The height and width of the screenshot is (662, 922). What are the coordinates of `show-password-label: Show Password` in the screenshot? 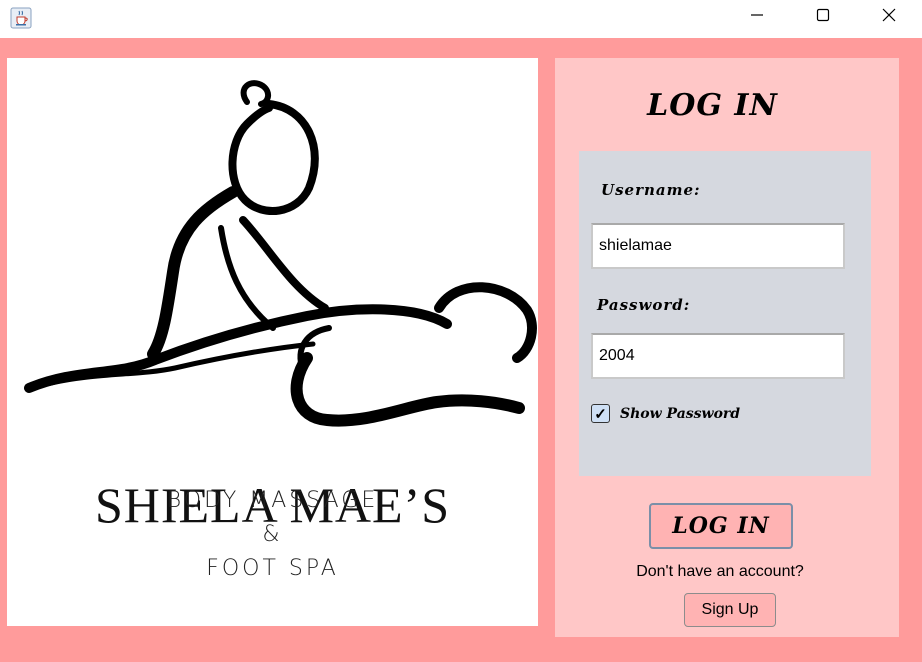 It's located at (680, 413).